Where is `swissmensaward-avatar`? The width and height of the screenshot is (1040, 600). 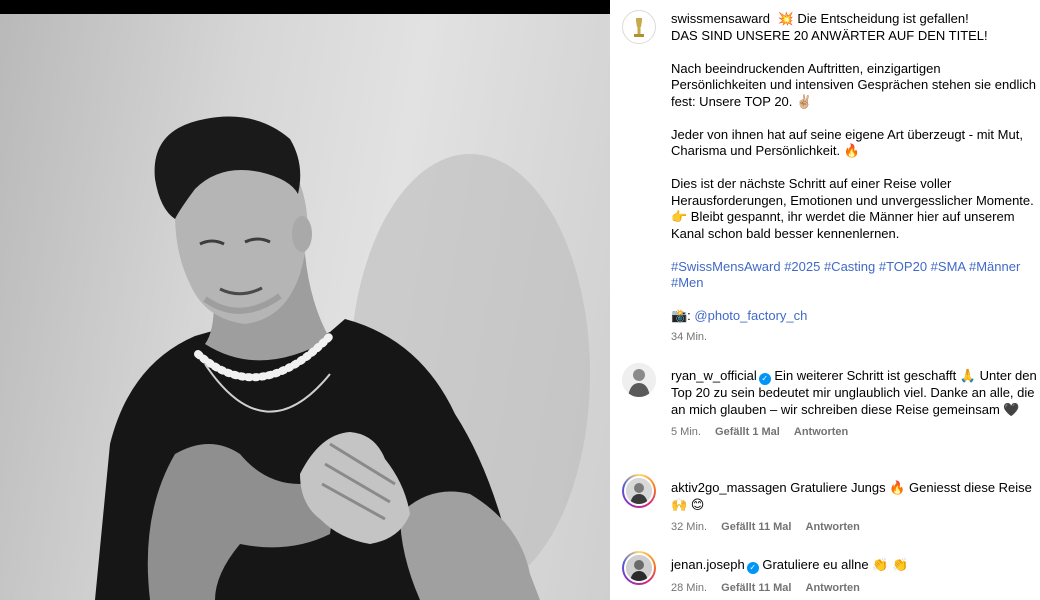
swissmensaward-avatar is located at coordinates (639, 27).